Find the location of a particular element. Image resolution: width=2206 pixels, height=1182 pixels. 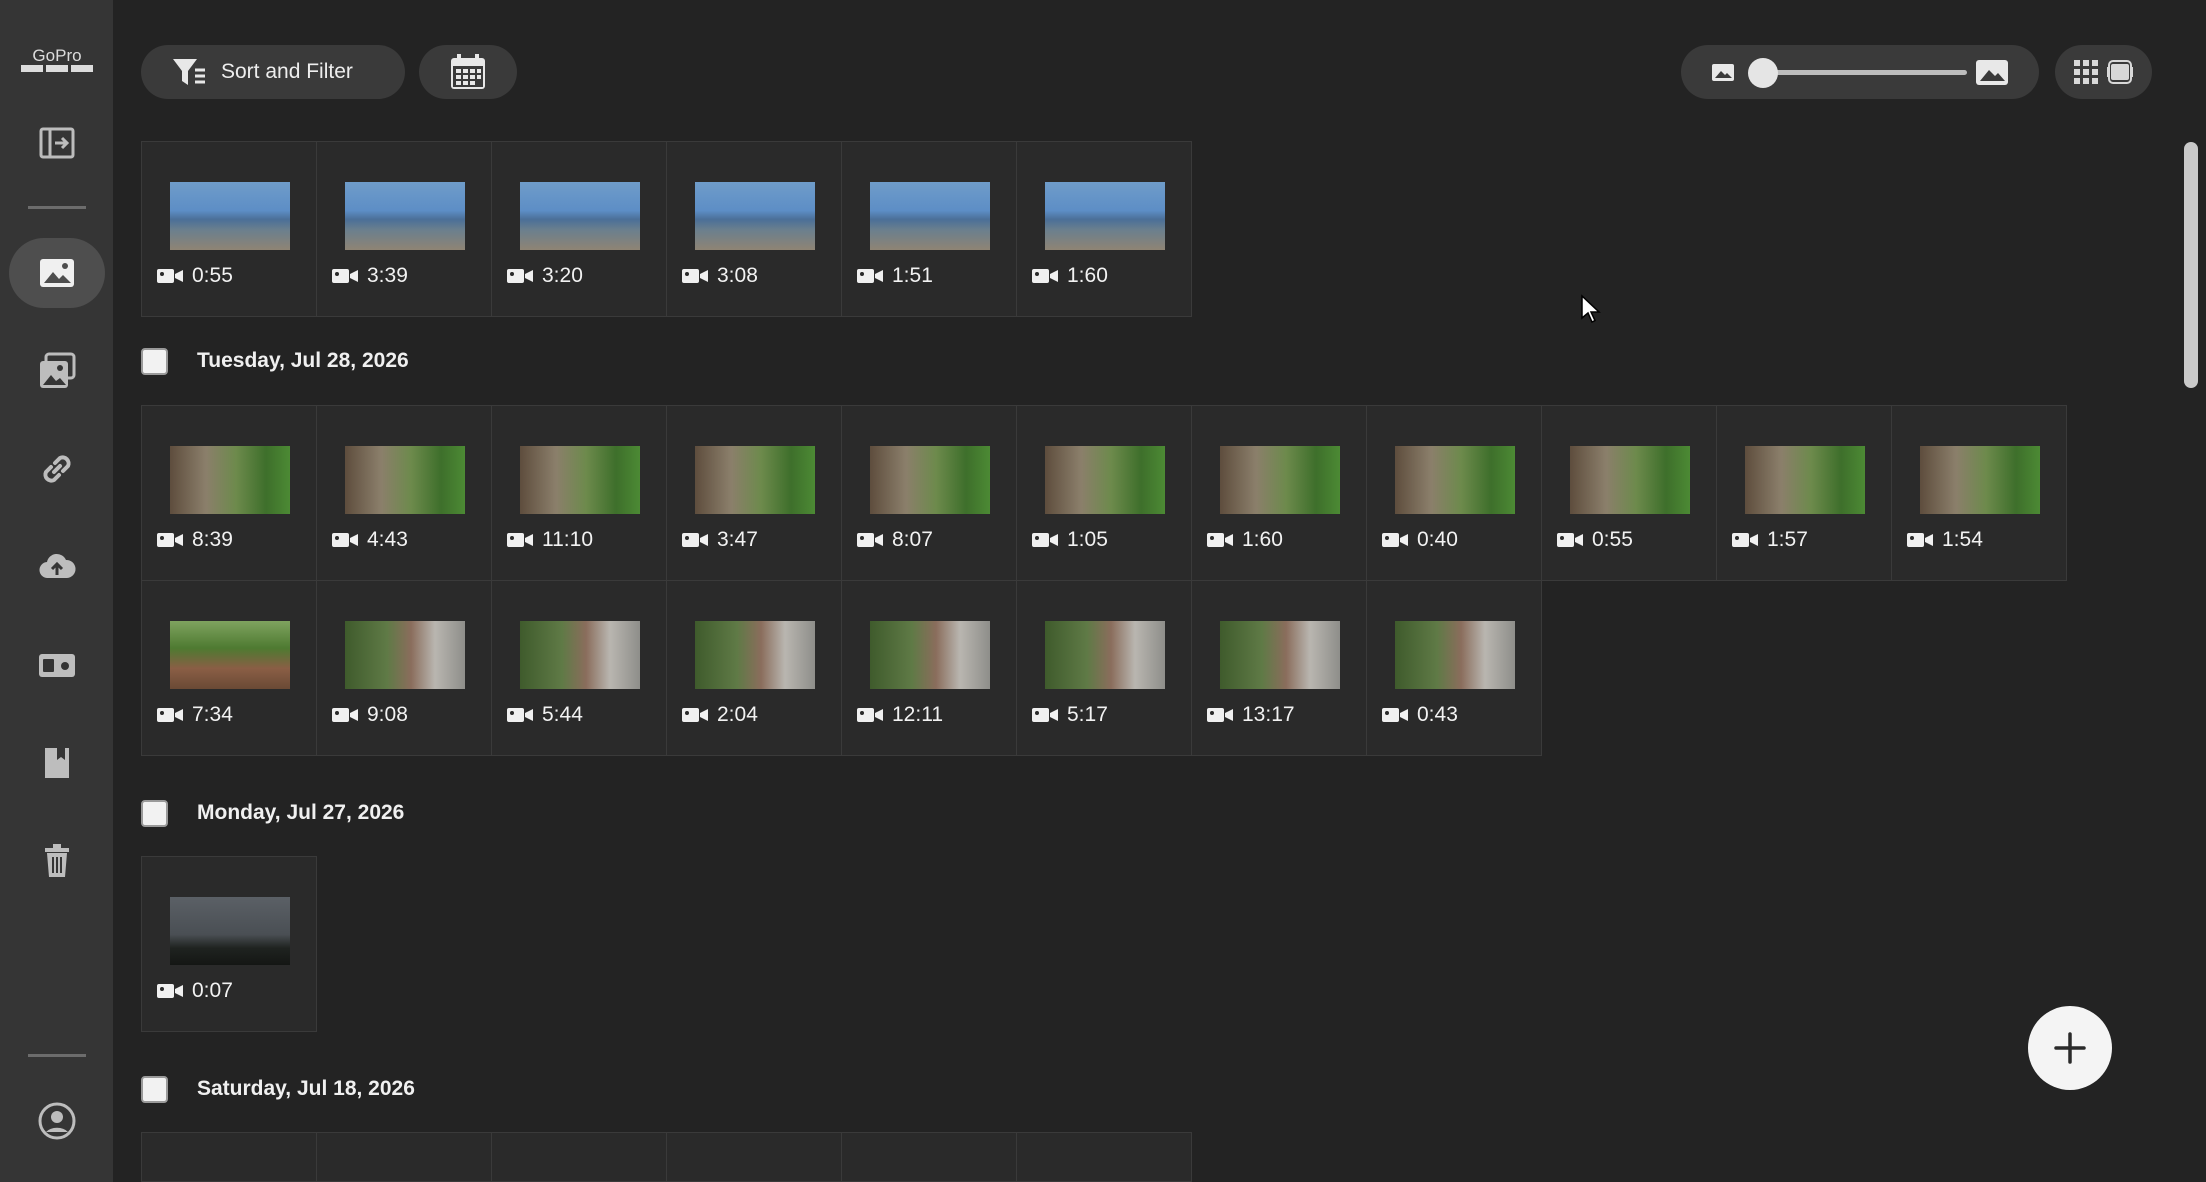

video-duration: 9:08 is located at coordinates (387, 714).